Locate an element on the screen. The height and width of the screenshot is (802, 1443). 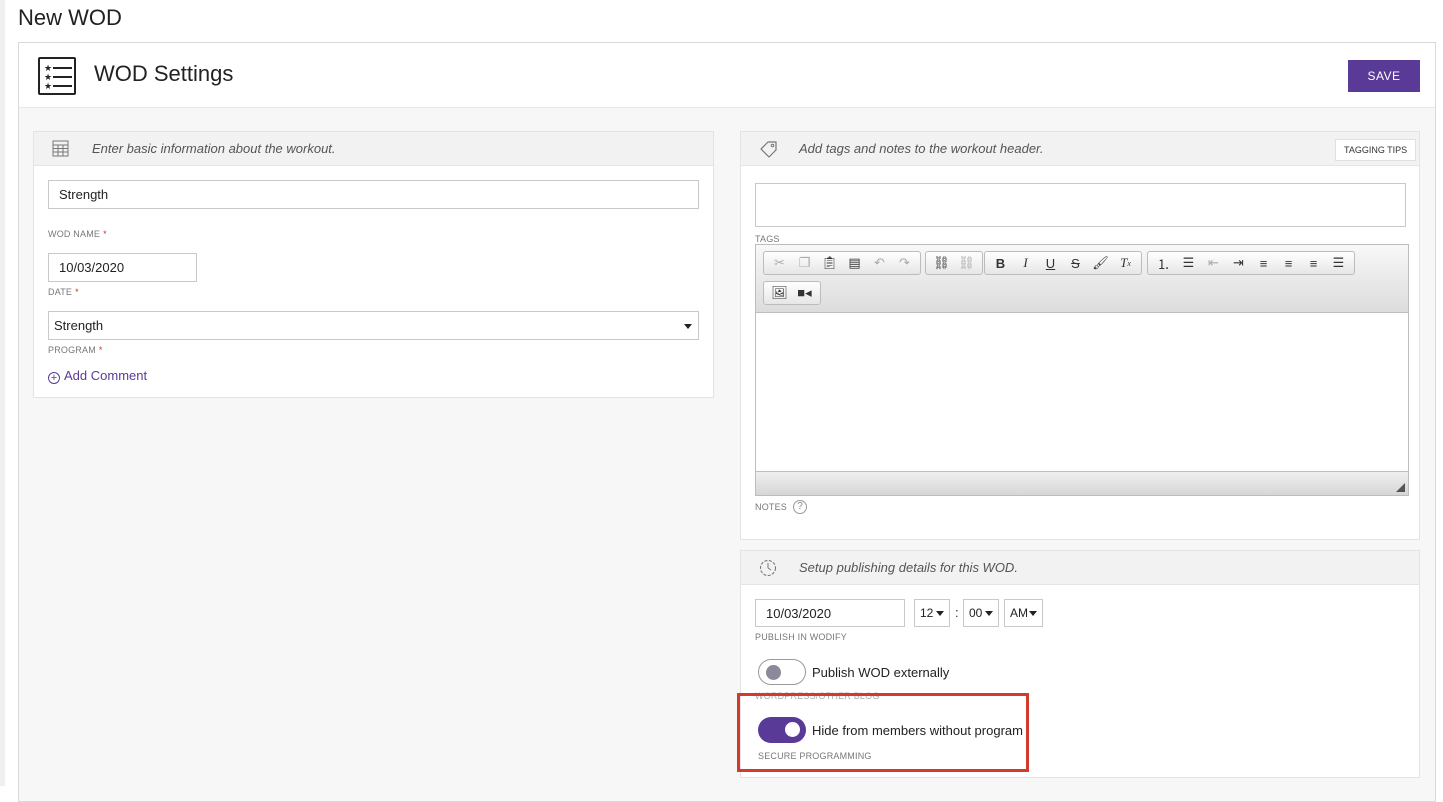
card-title: WOD Settings is located at coordinates (164, 73).